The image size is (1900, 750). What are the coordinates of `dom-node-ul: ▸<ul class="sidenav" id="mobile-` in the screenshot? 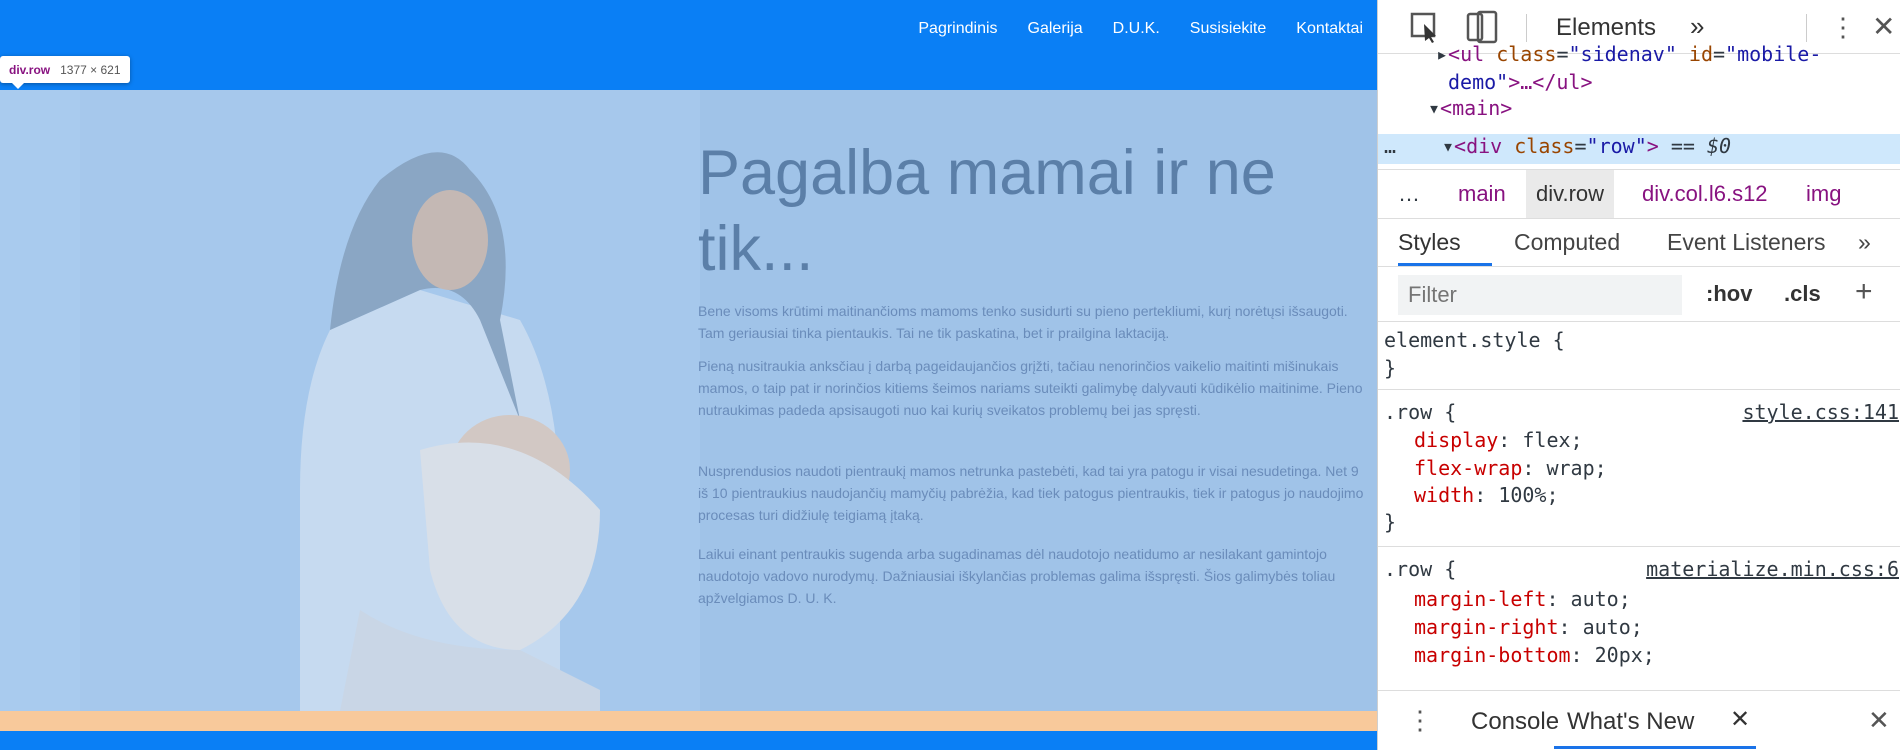 It's located at (1628, 54).